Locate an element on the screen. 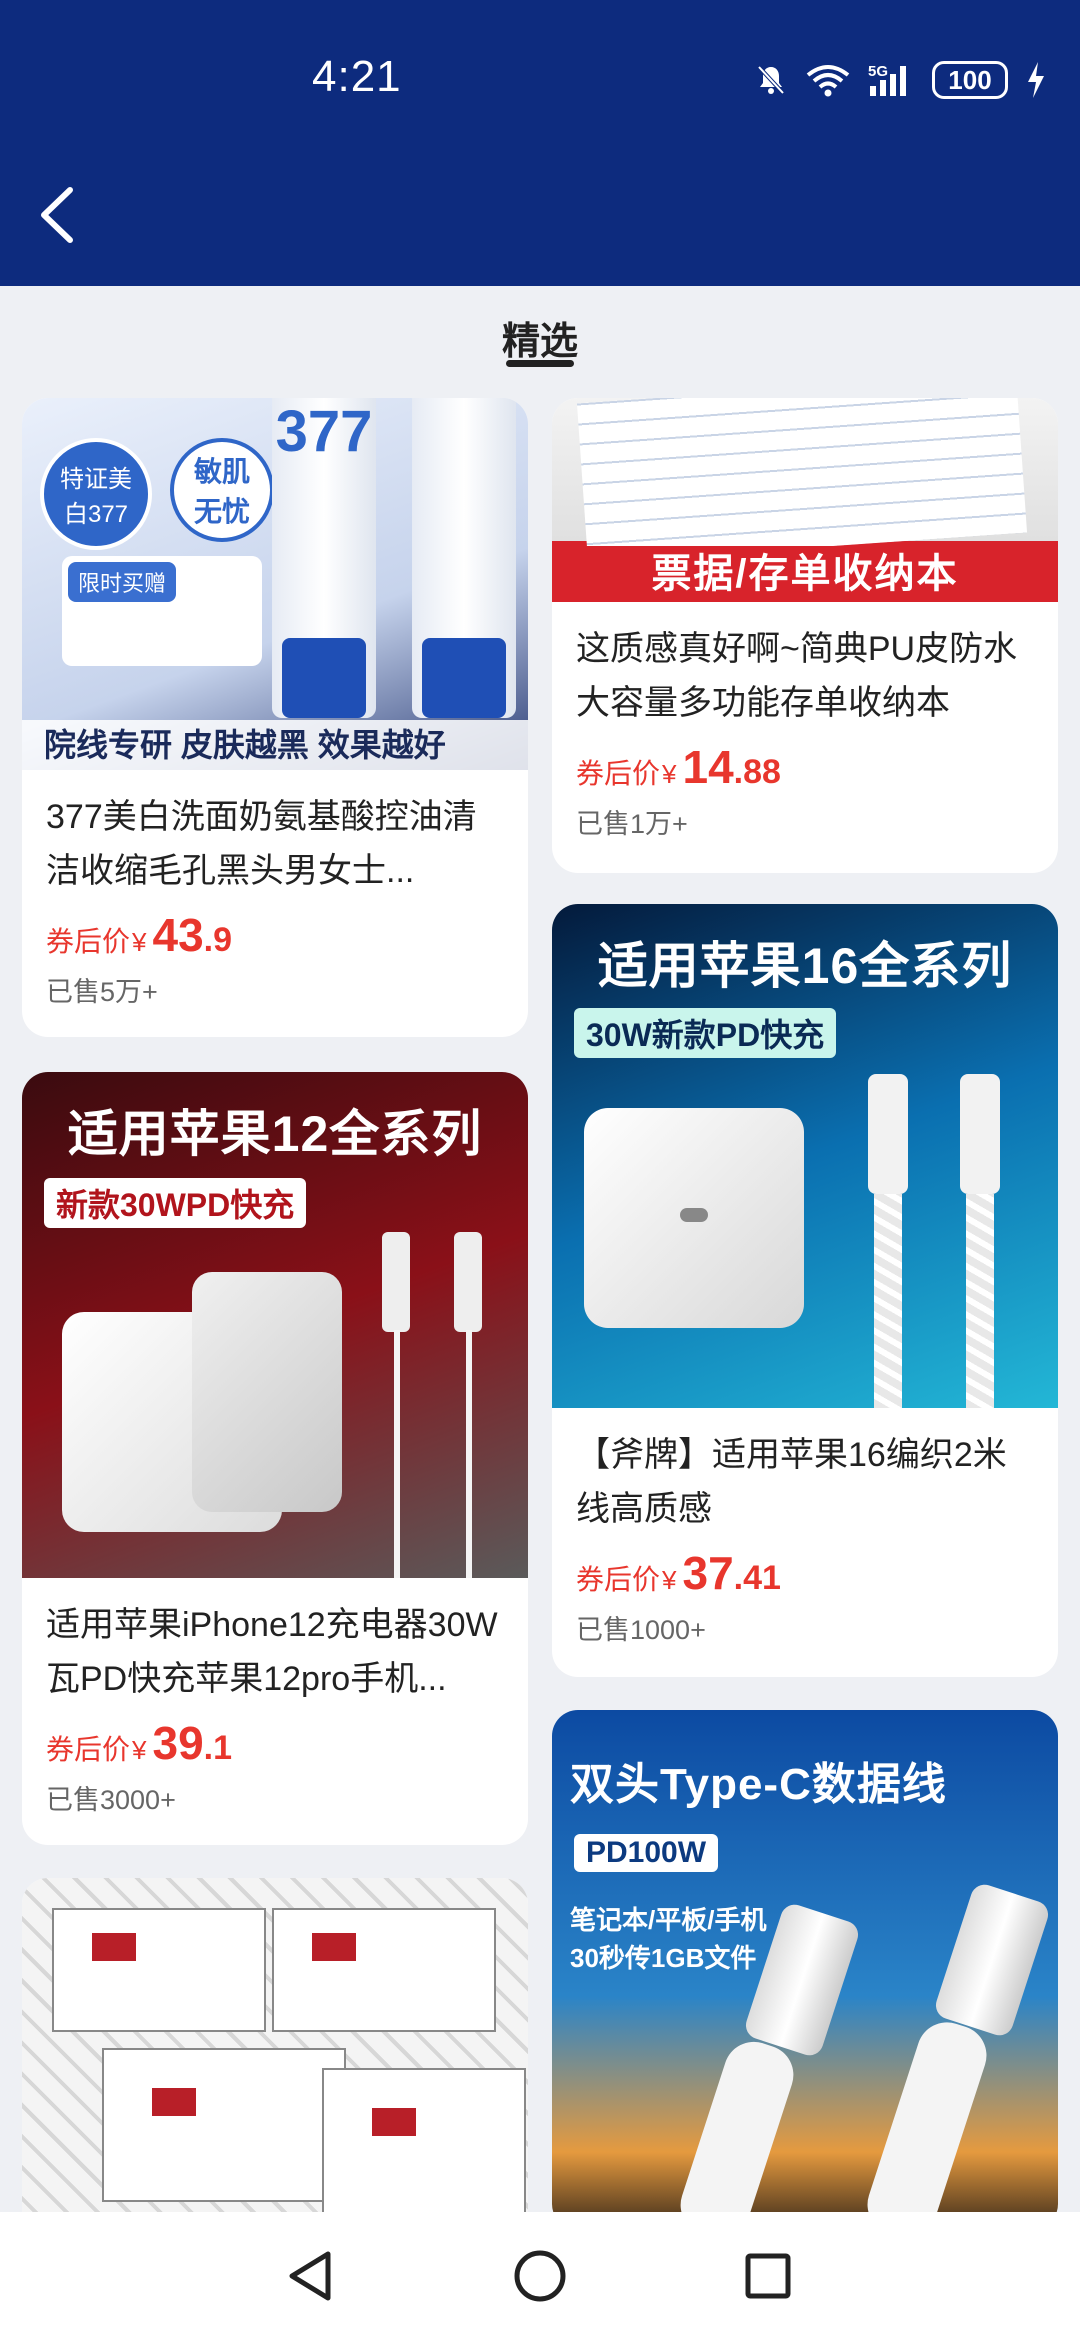 Image resolution: width=1080 pixels, height=2340 pixels. image-headline: 适用苹果12全系列 is located at coordinates (275, 1134).